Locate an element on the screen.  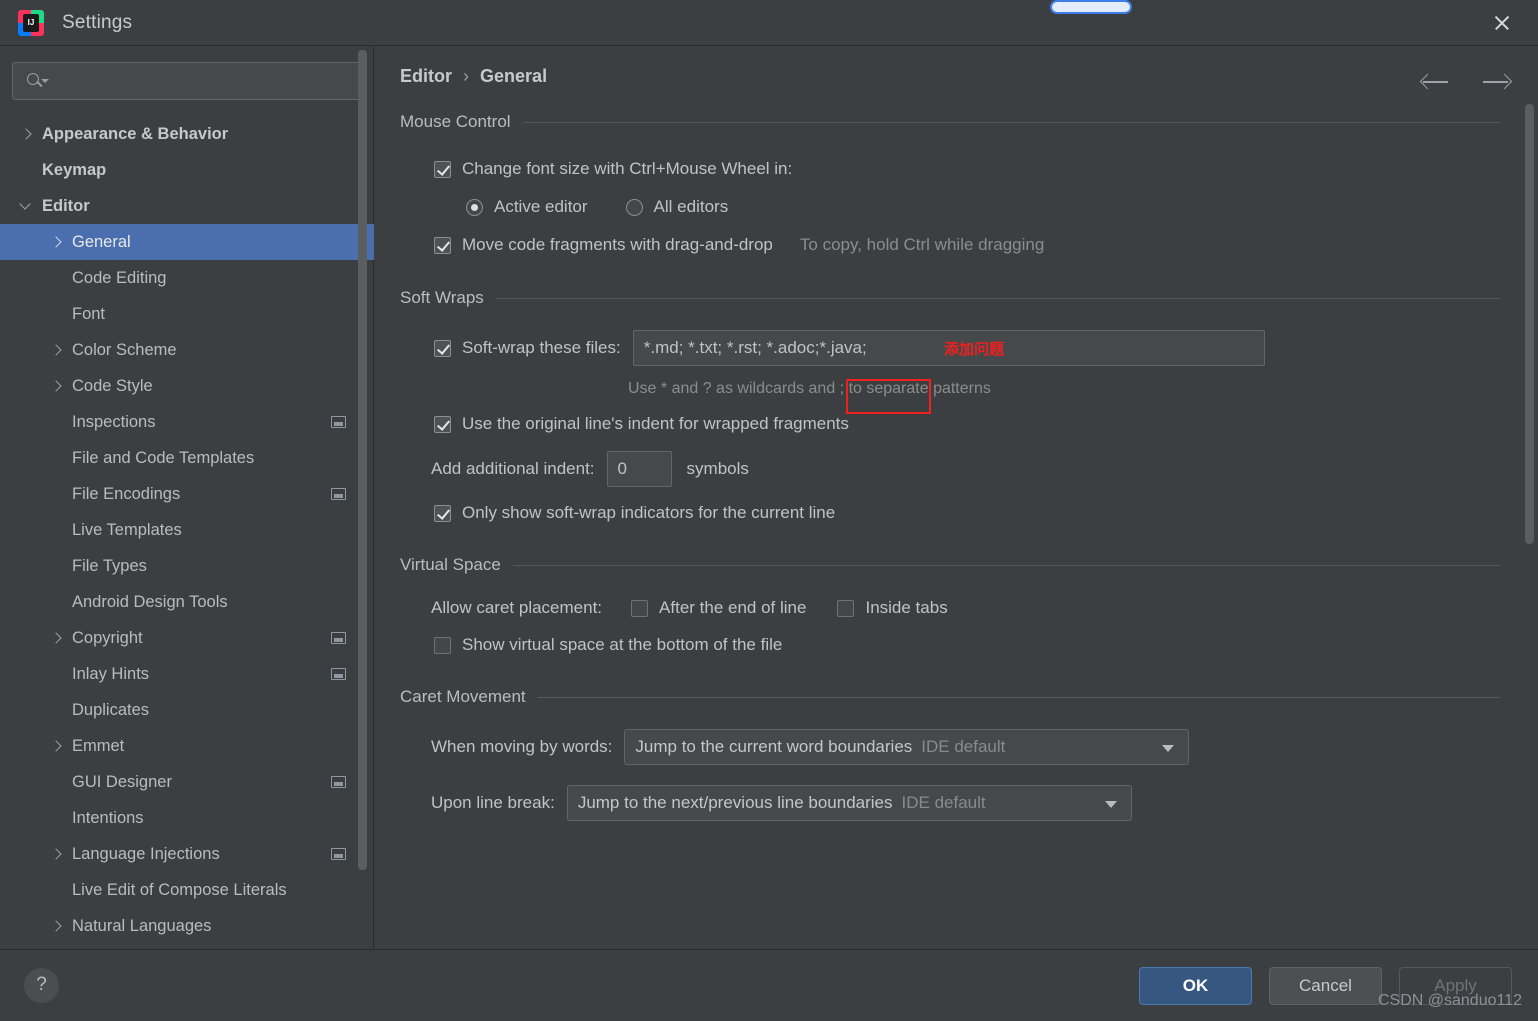
when-moving-by-words-label: When moving by words: is located at coordinates (522, 746).